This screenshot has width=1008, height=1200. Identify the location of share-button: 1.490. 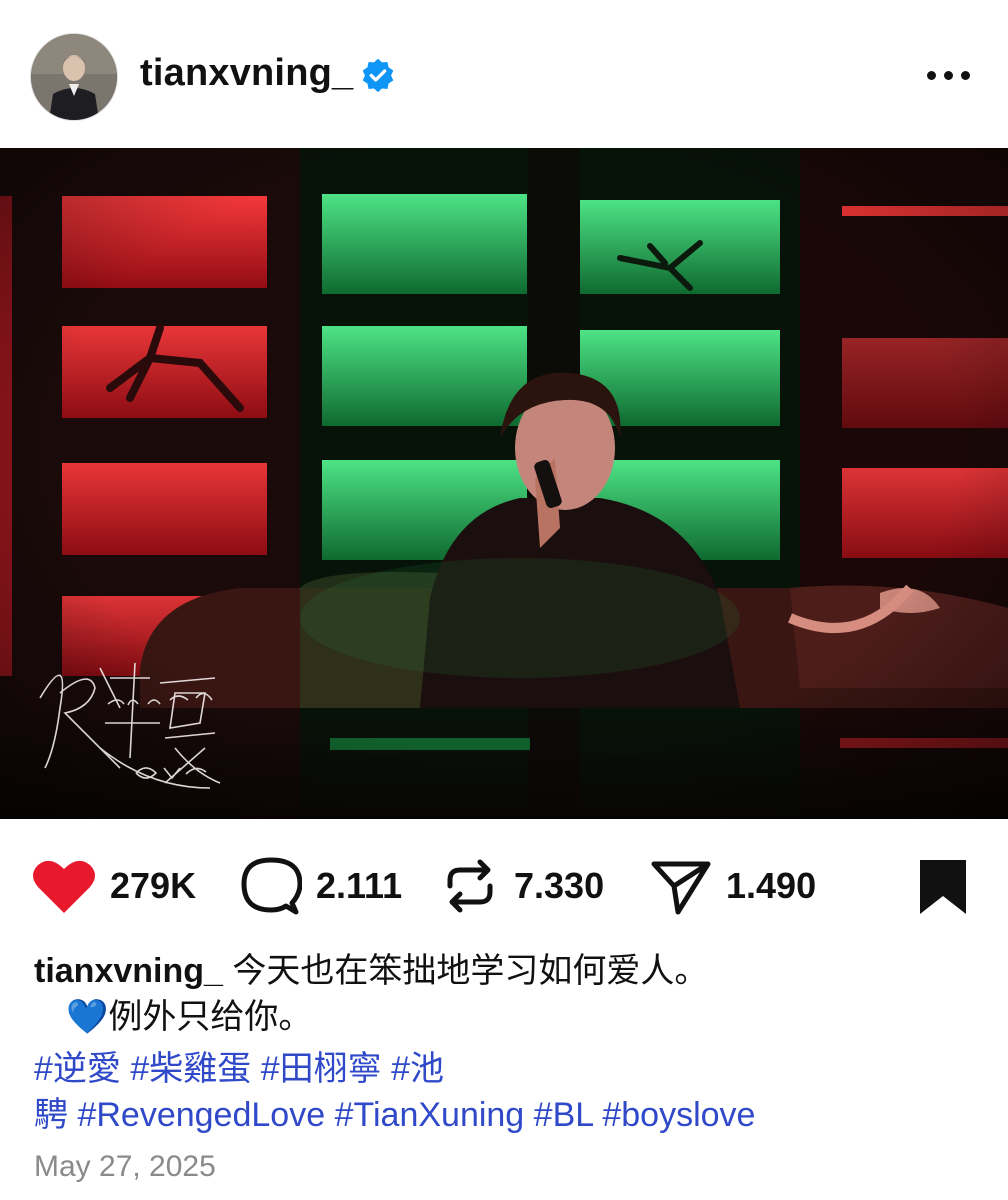
(733, 886).